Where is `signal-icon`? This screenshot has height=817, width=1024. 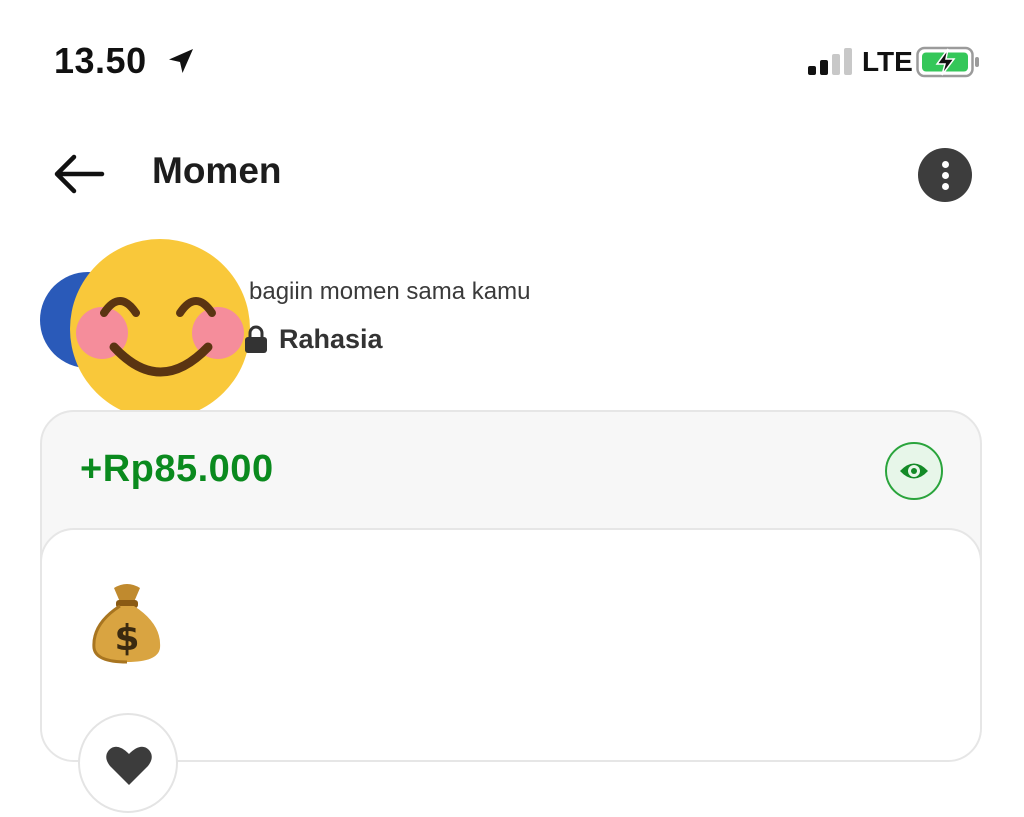
signal-icon is located at coordinates (830, 61).